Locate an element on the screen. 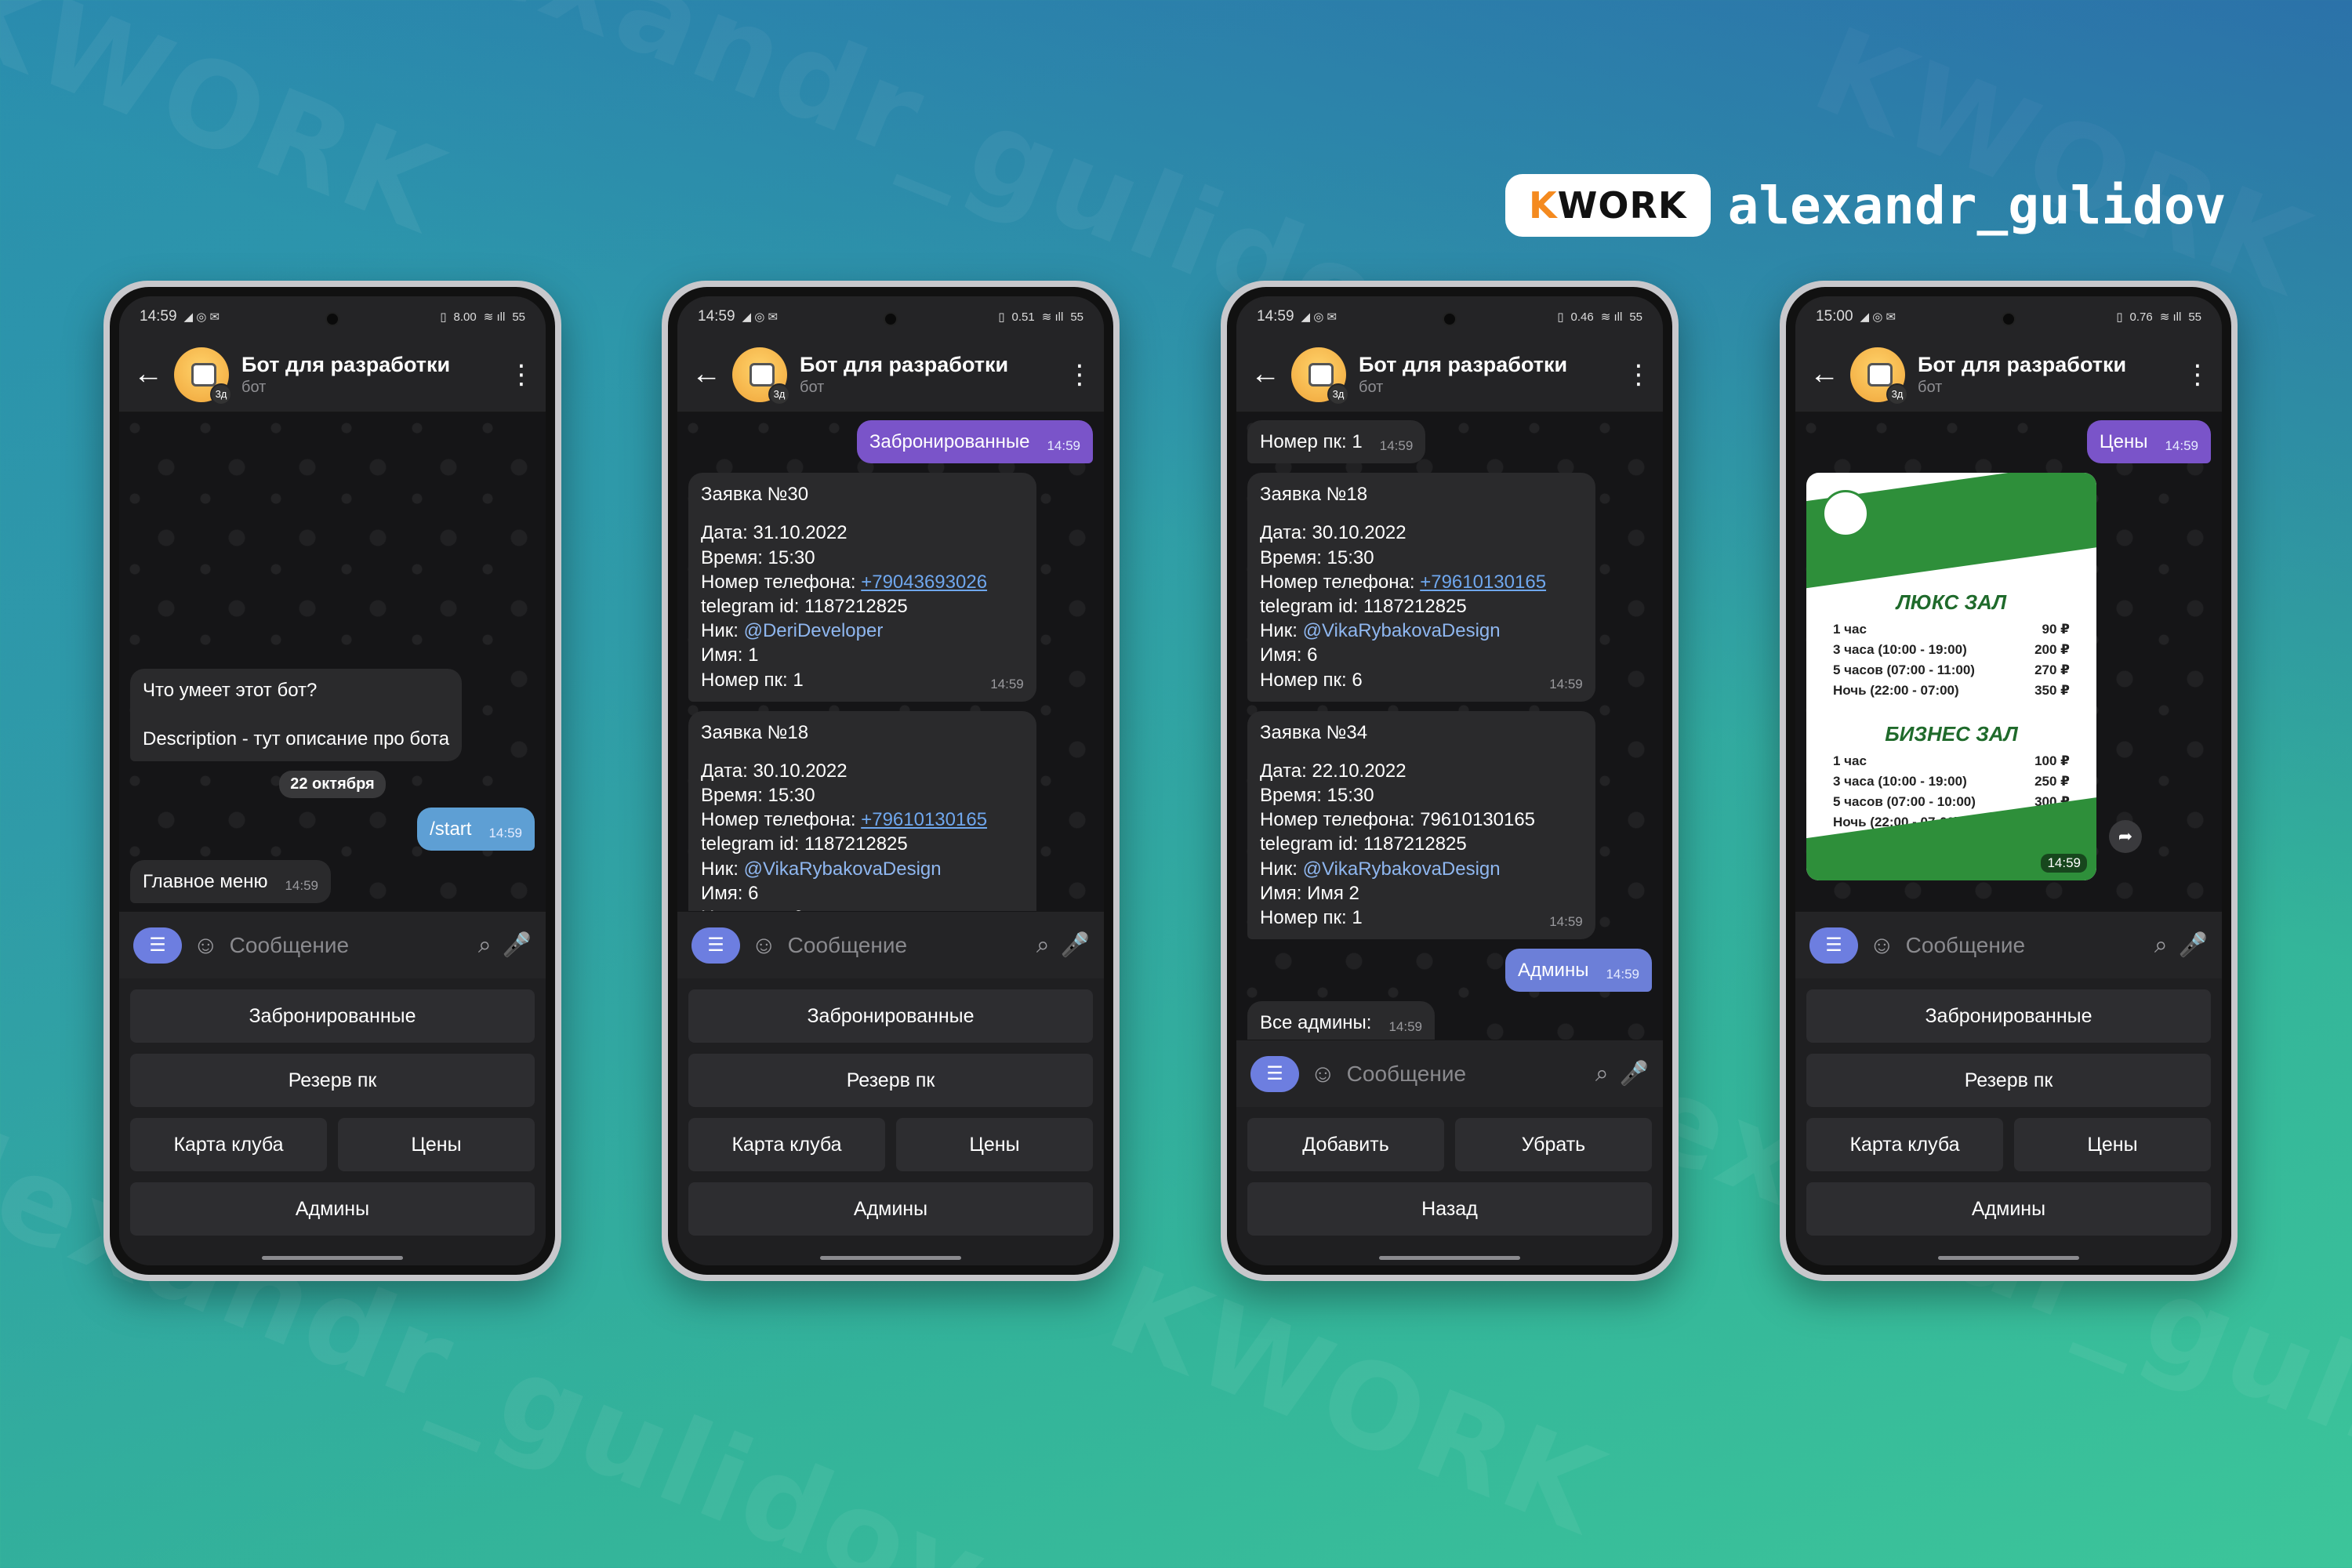 The image size is (2352, 1568). keyboard-button: Добавить is located at coordinates (1345, 1144).